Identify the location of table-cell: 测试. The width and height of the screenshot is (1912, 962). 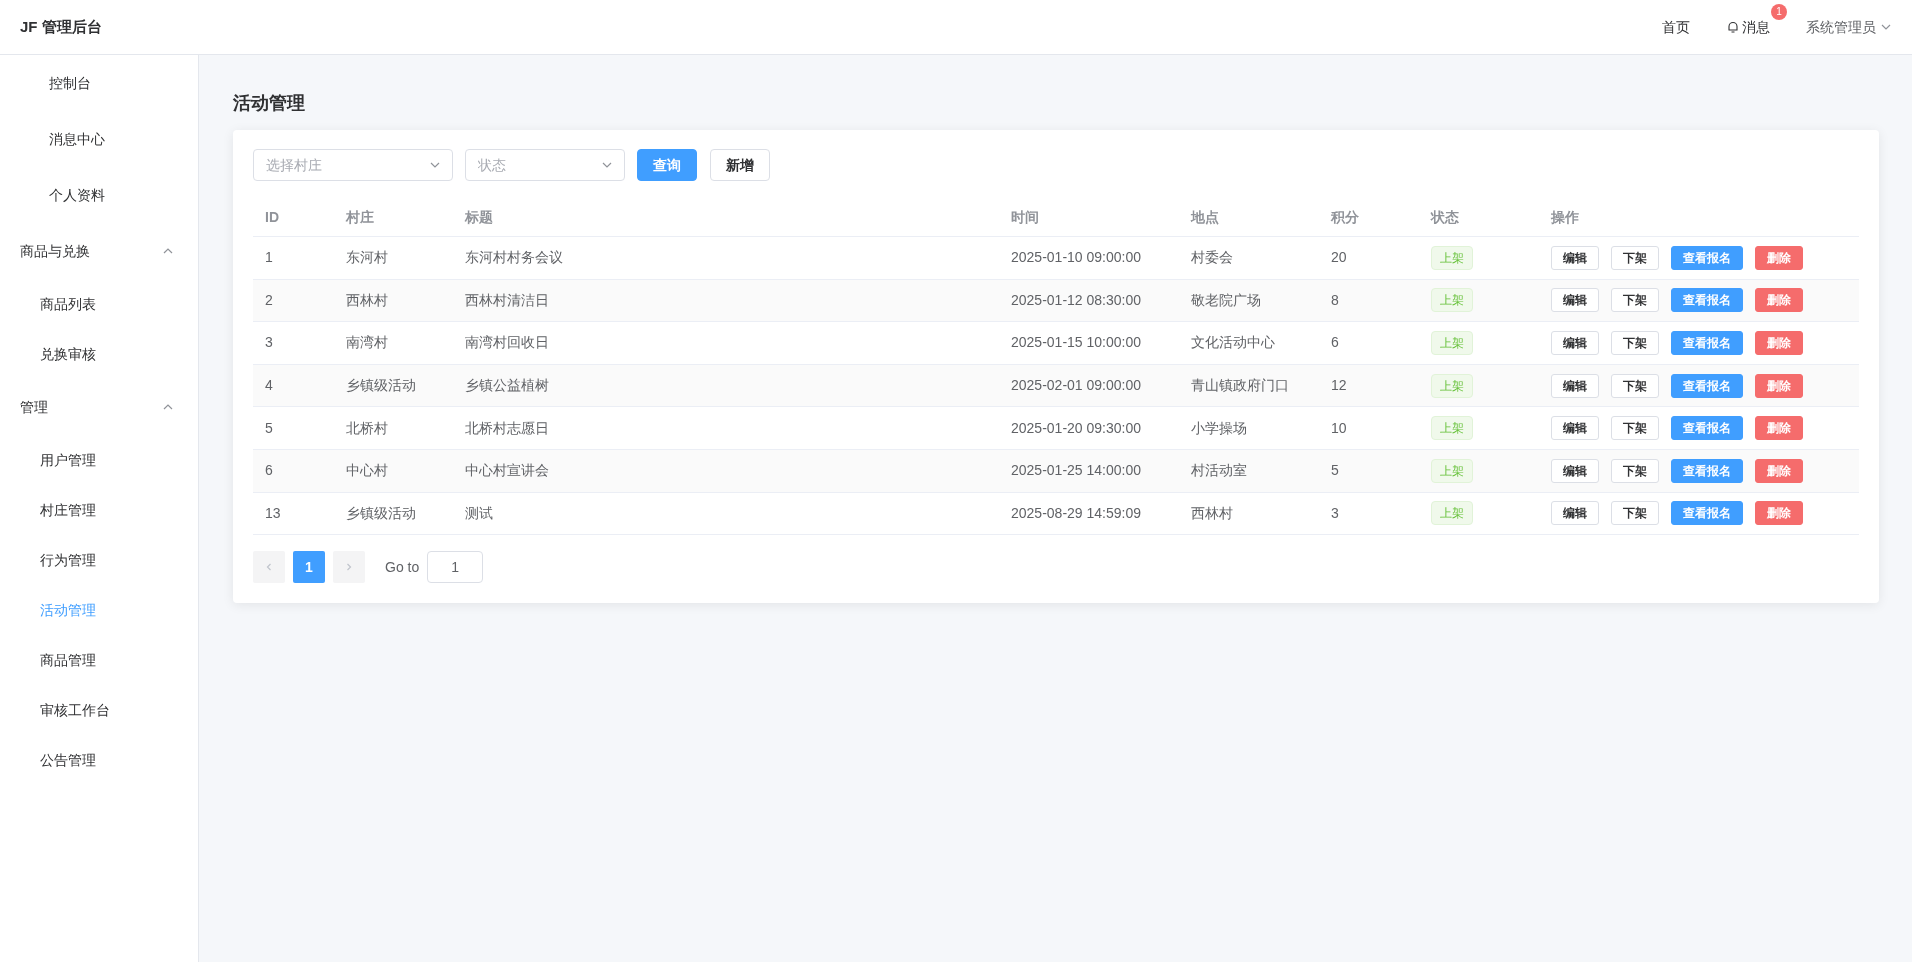
(479, 512).